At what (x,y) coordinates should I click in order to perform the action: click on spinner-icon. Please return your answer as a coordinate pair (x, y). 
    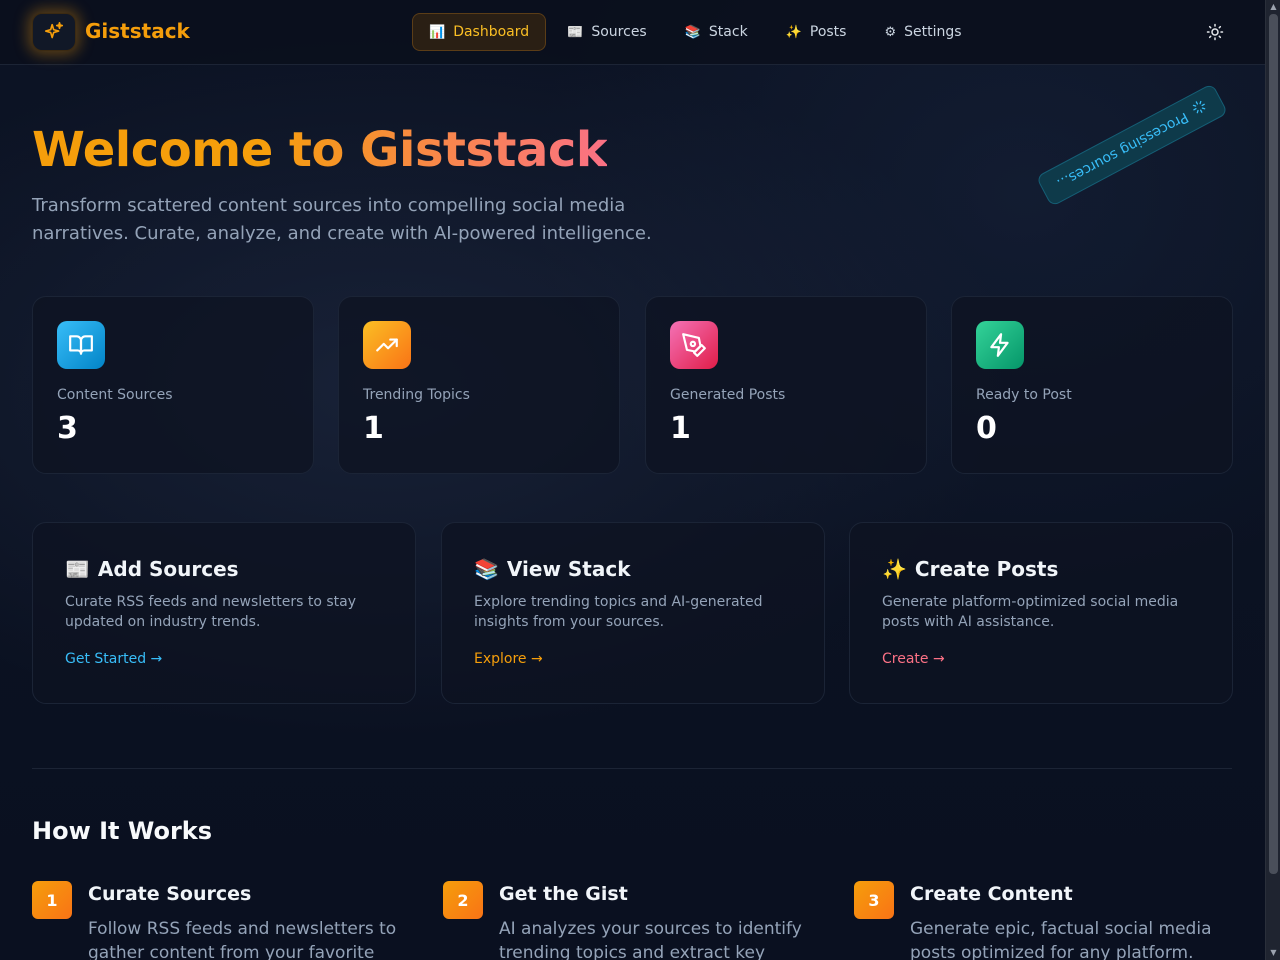
    Looking at the image, I should click on (1200, 109).